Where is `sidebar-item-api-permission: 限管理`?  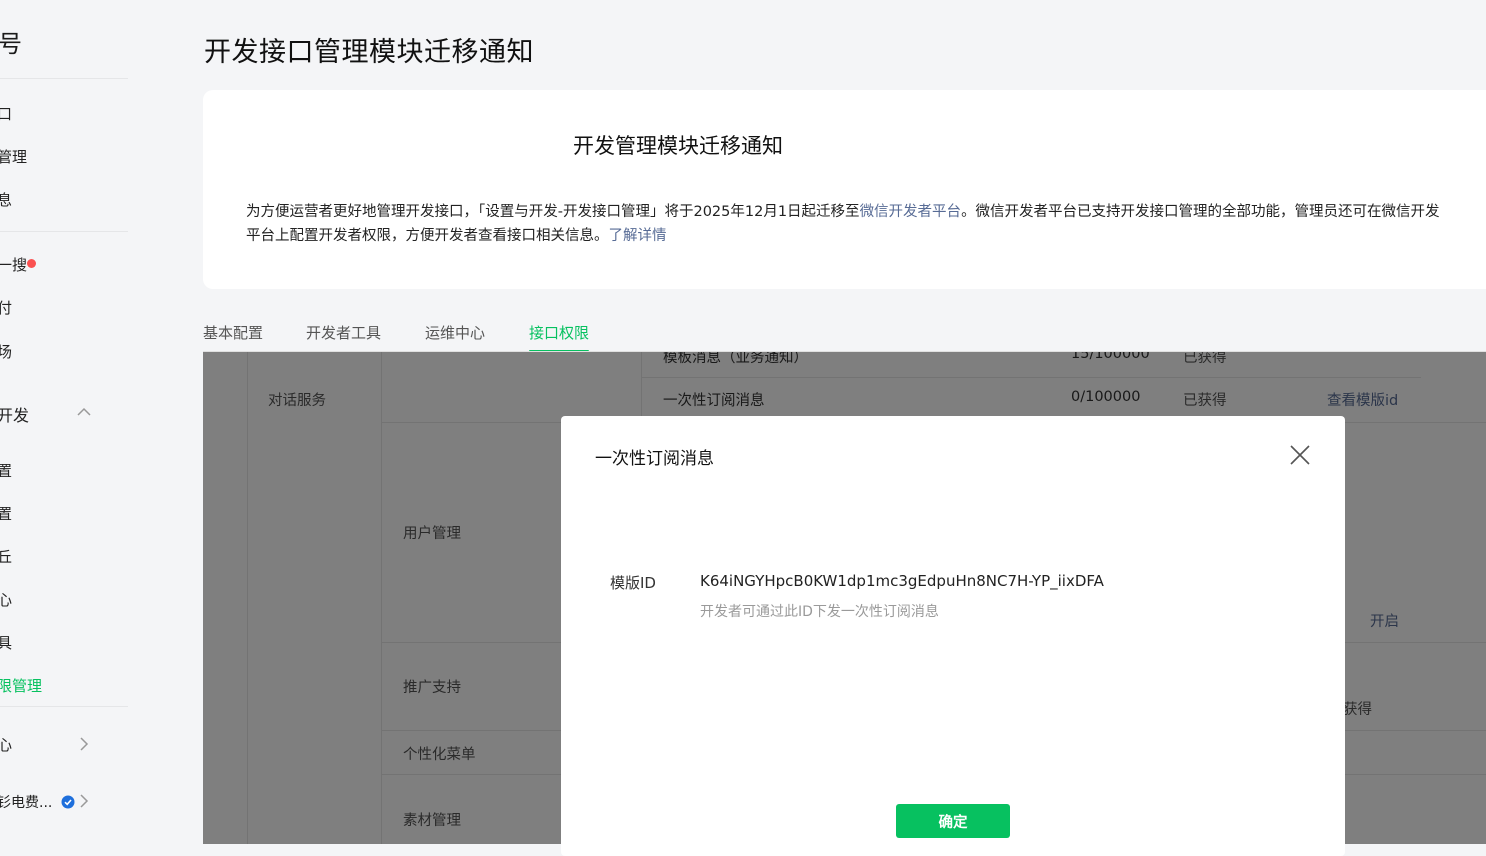
sidebar-item-api-permission: 限管理 is located at coordinates (21, 685).